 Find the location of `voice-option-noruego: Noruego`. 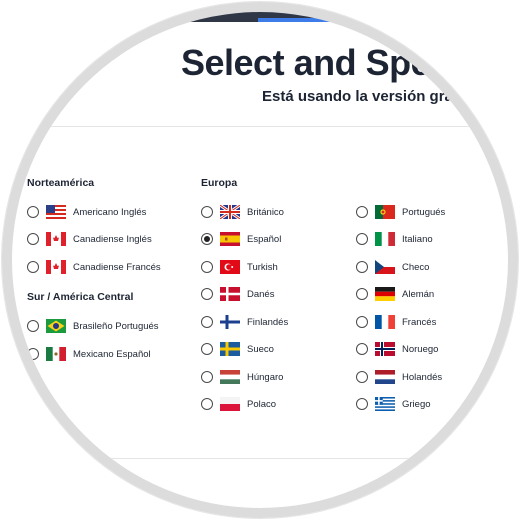

voice-option-noruego: Noruego is located at coordinates (397, 349).